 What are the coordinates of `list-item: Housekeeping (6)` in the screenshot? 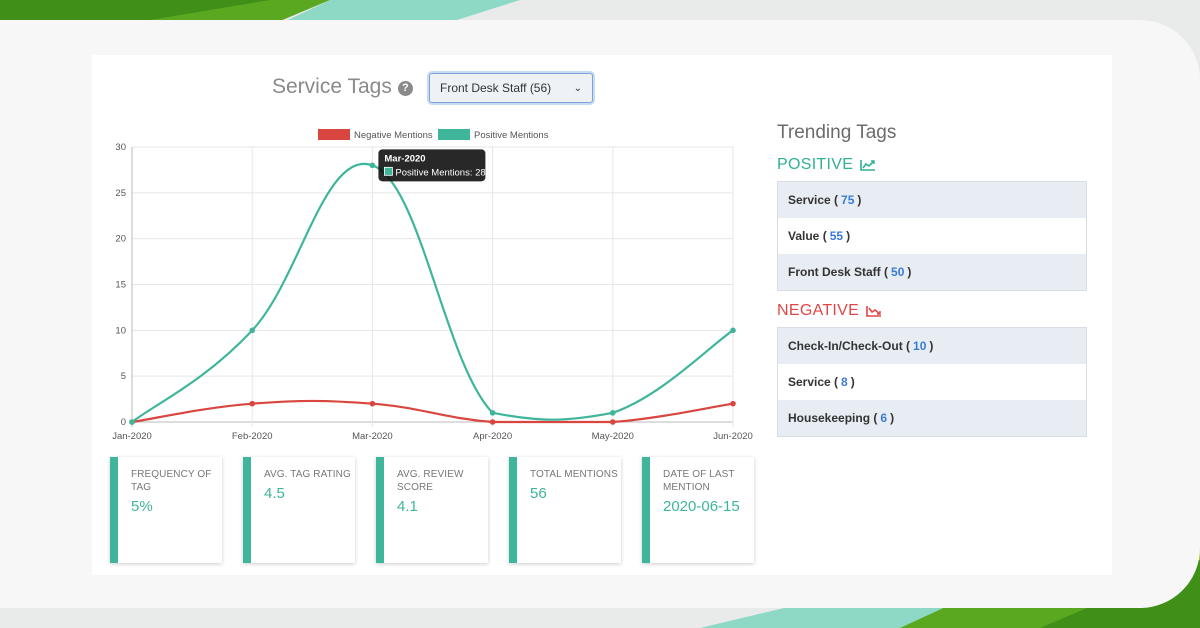 It's located at (932, 418).